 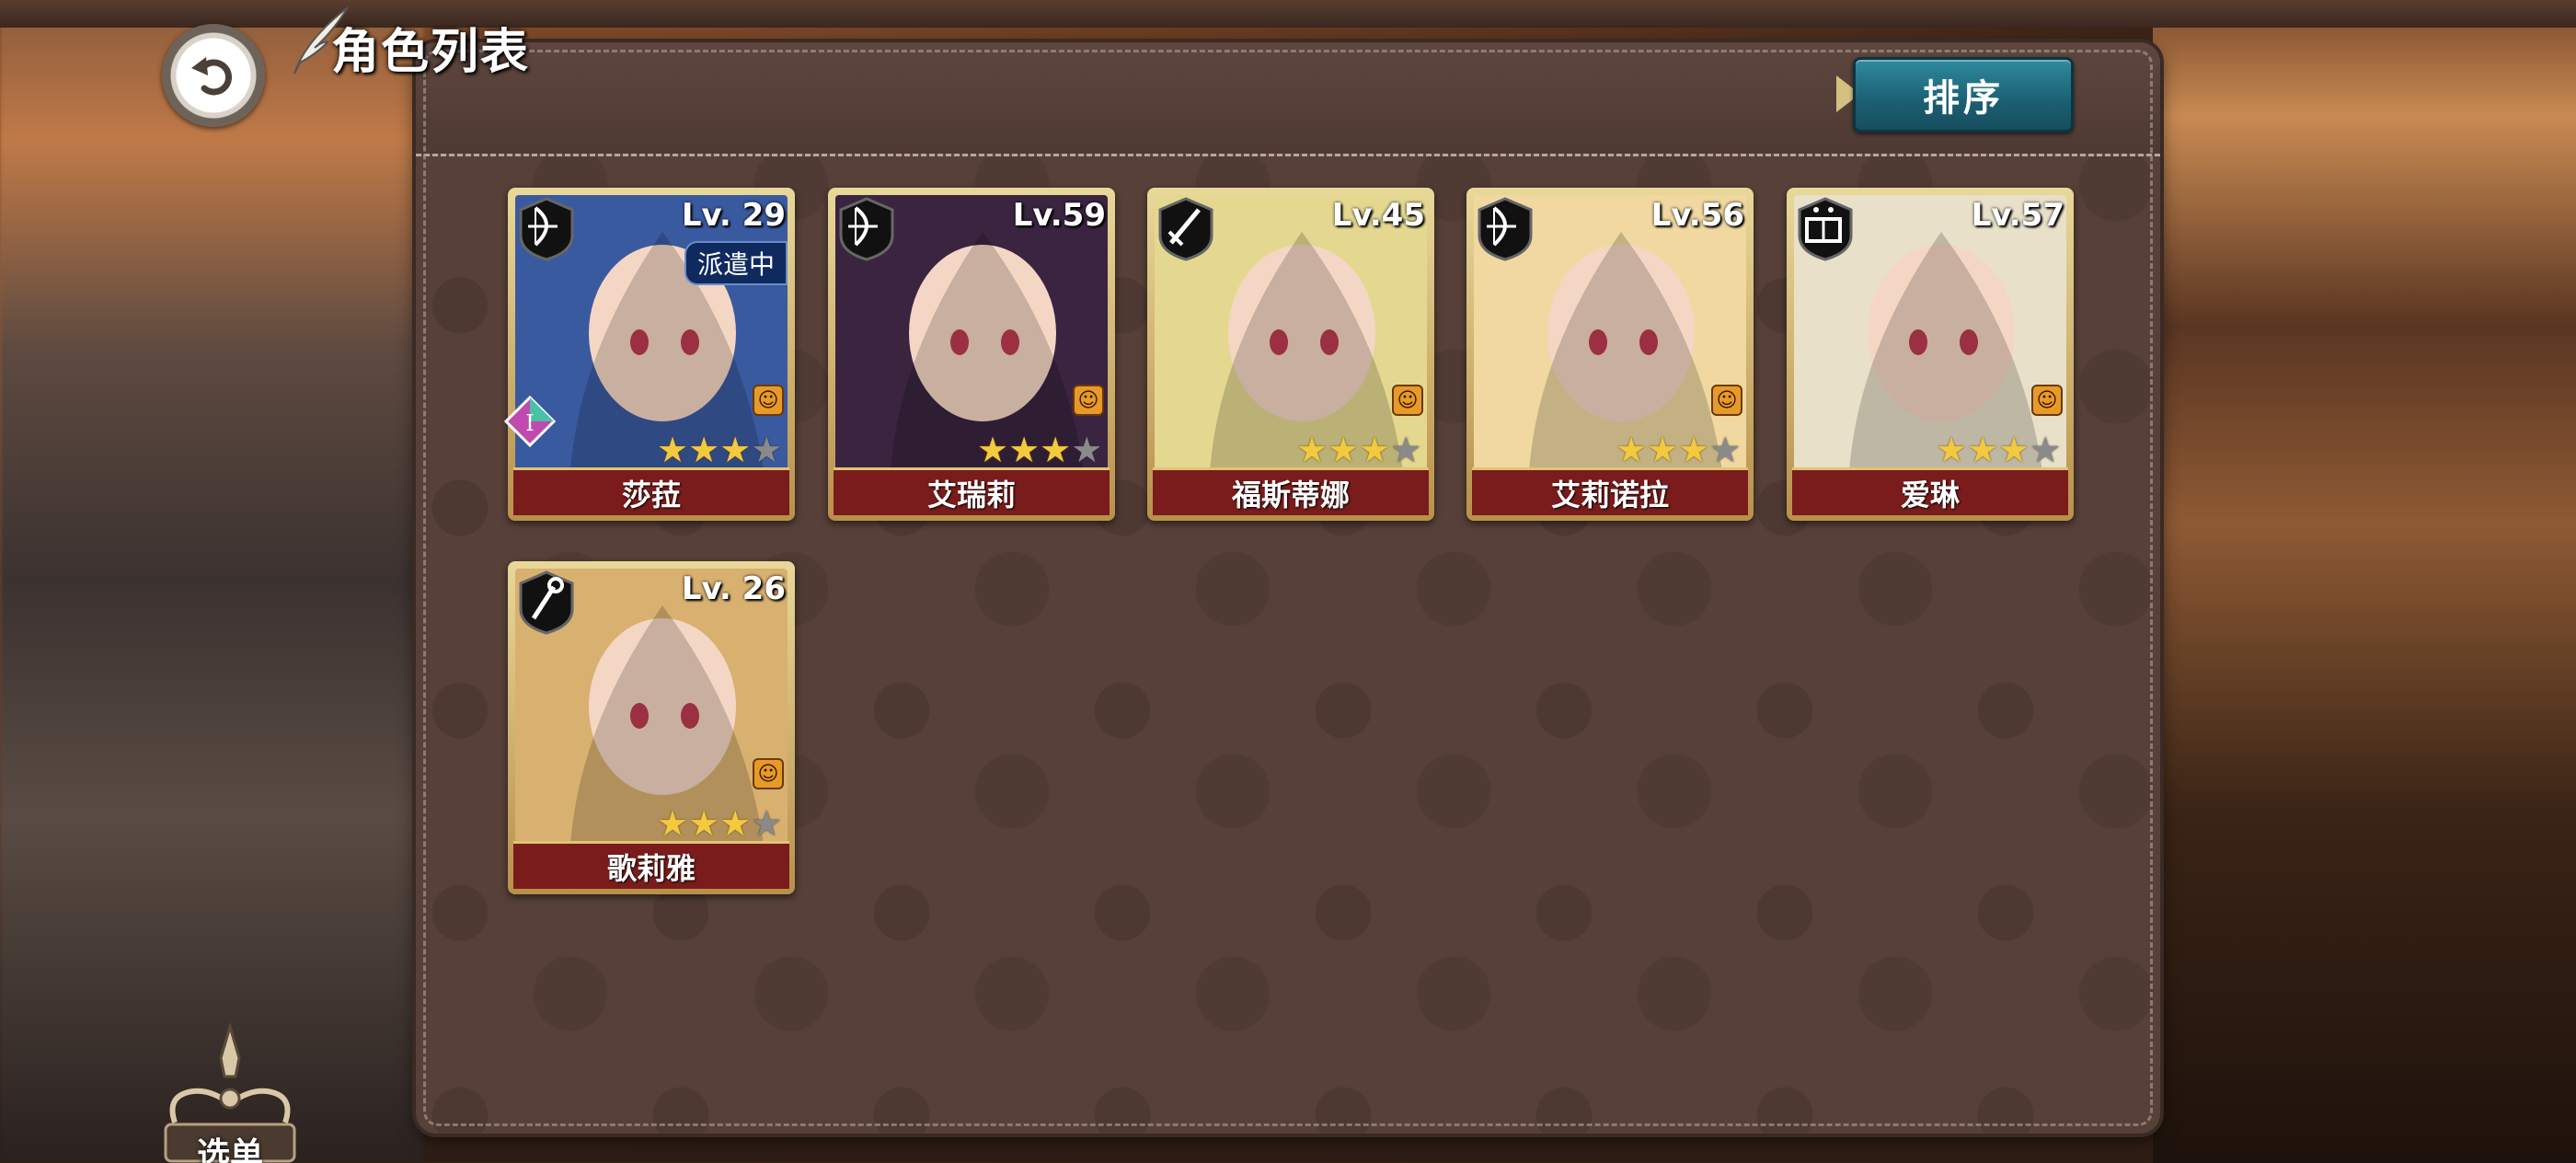 I want to click on sword-class-icon, so click(x=1185, y=229).